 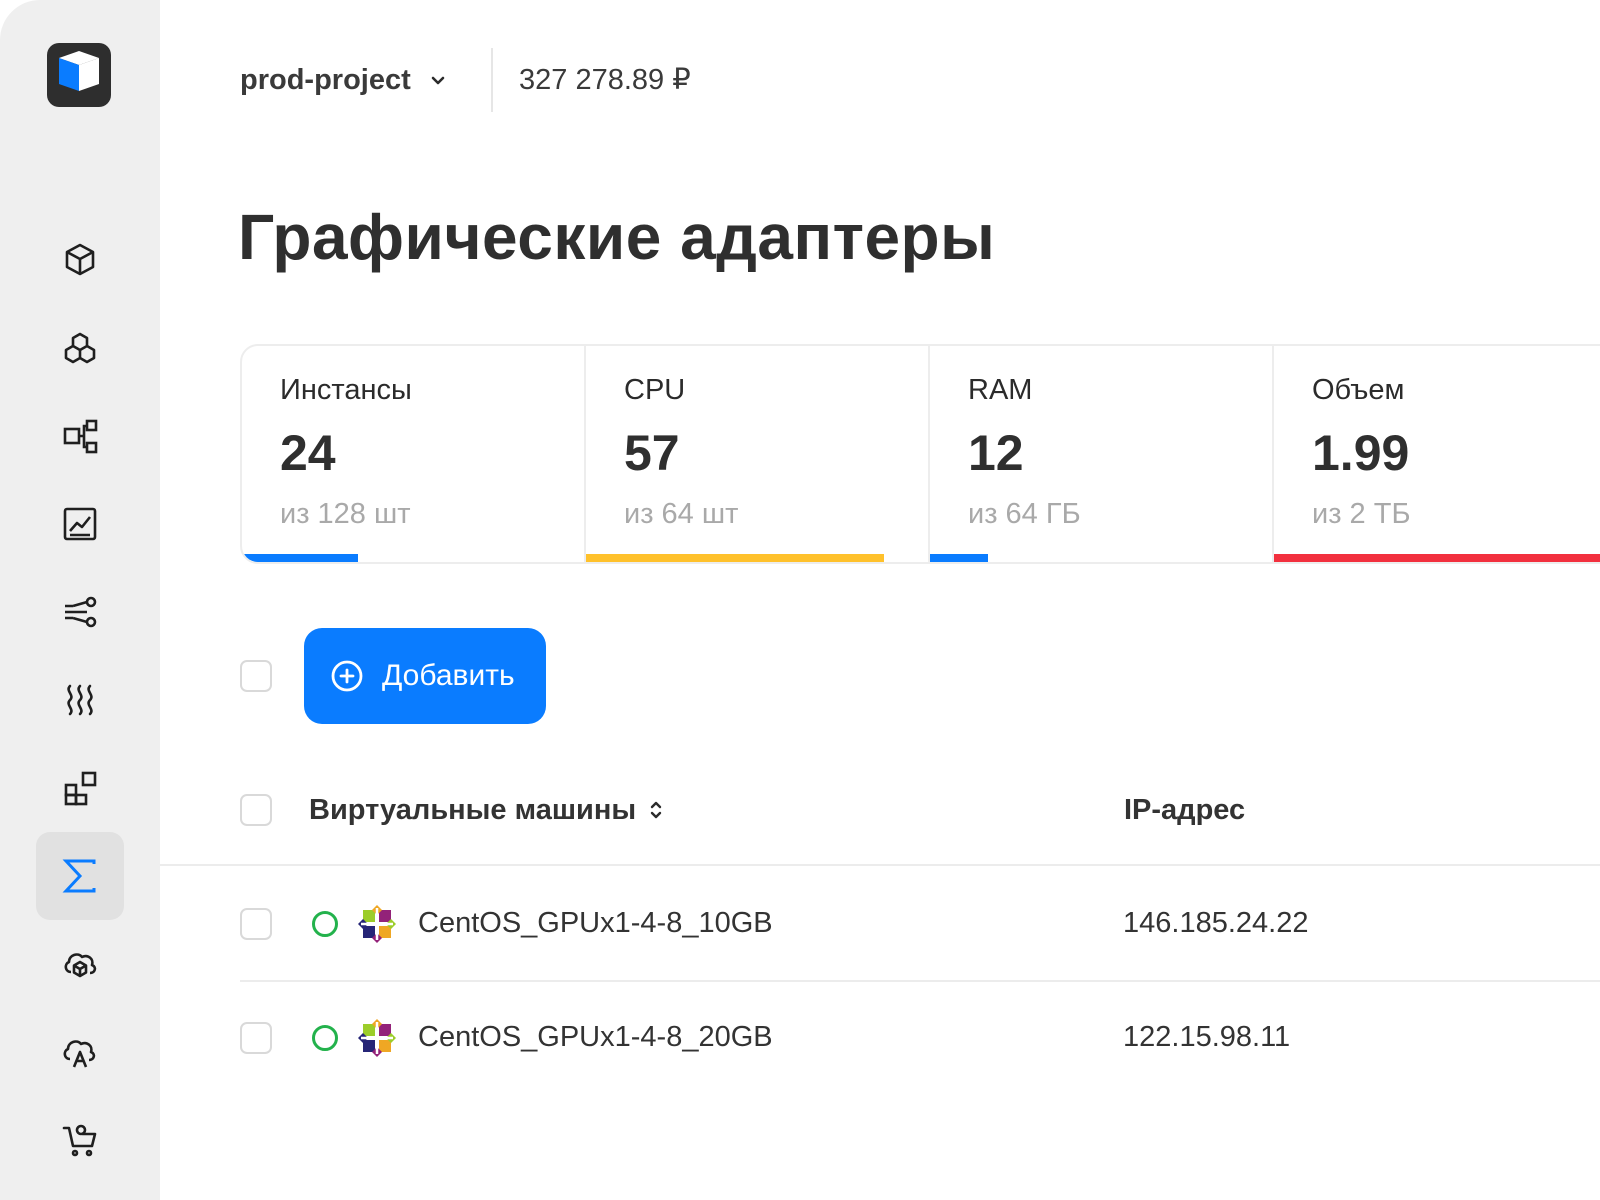 What do you see at coordinates (1437, 454) in the screenshot?
I see `stat-card-volume: Объем 1.99 из 2 ТБ` at bounding box center [1437, 454].